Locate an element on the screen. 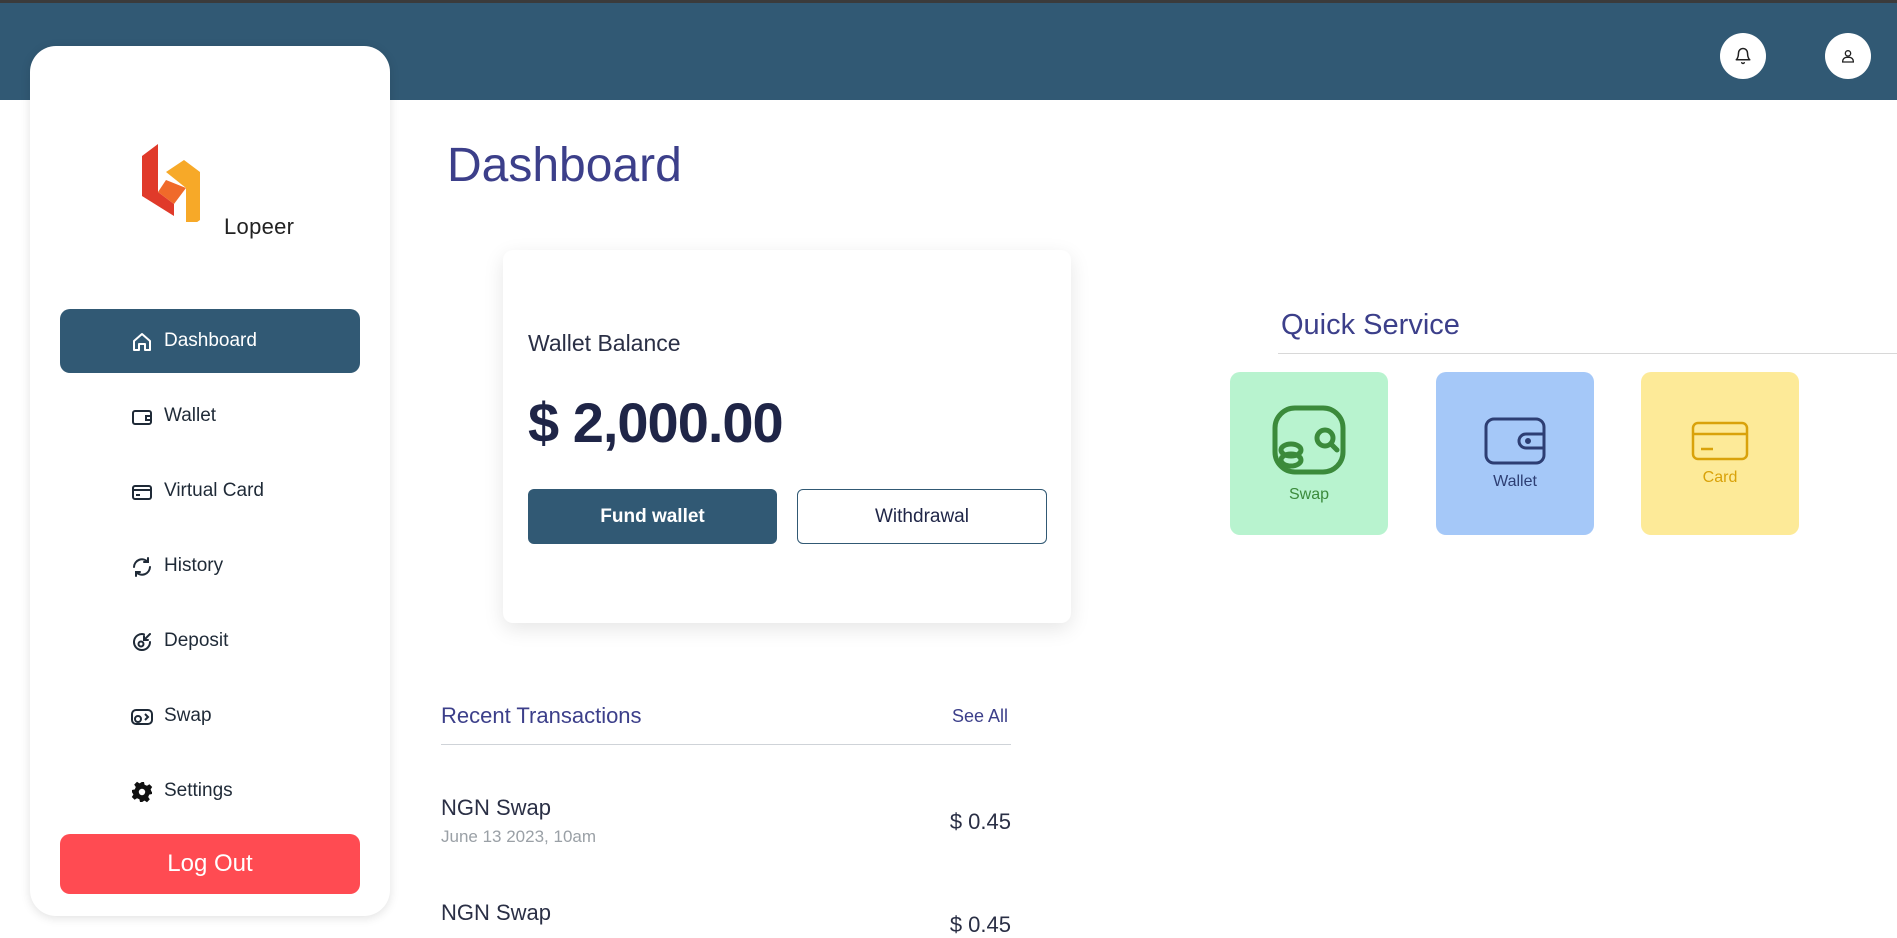 This screenshot has height=938, width=1897. wallet-balance-amount: $ 2,000.00 is located at coordinates (656, 422).